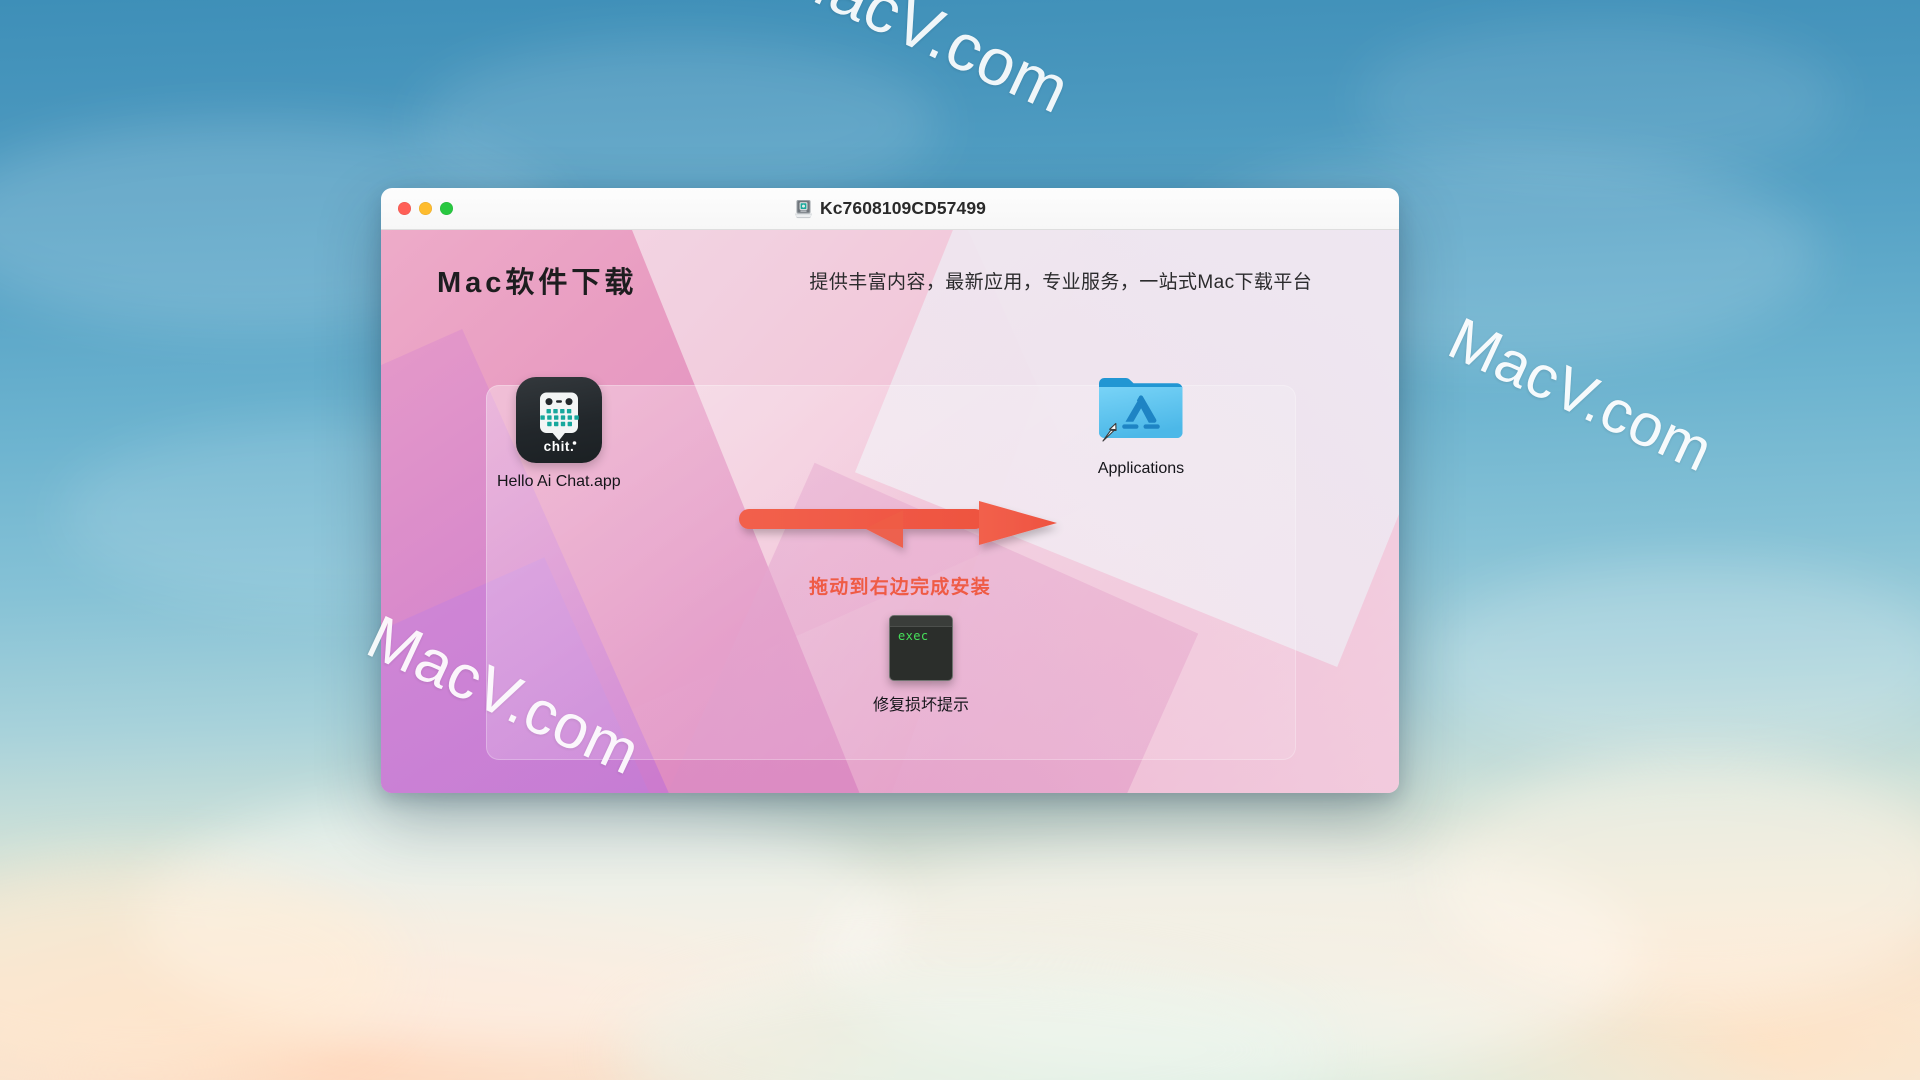 Image resolution: width=1920 pixels, height=1080 pixels. I want to click on window-title-container: Kc7608109CD57499, so click(890, 208).